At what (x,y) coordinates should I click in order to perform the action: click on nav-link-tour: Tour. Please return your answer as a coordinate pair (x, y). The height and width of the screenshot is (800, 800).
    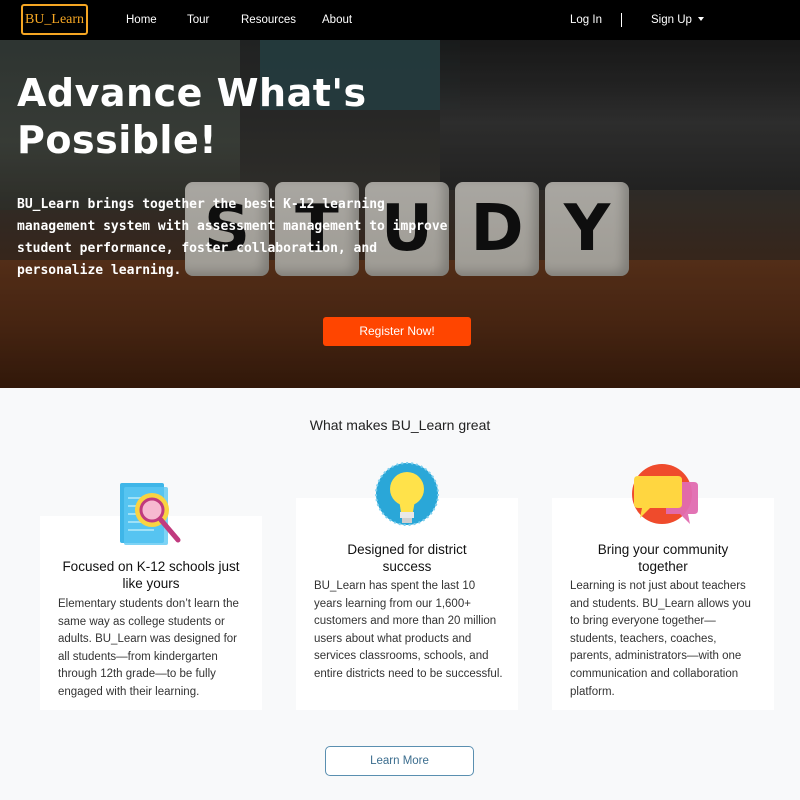
    Looking at the image, I should click on (198, 20).